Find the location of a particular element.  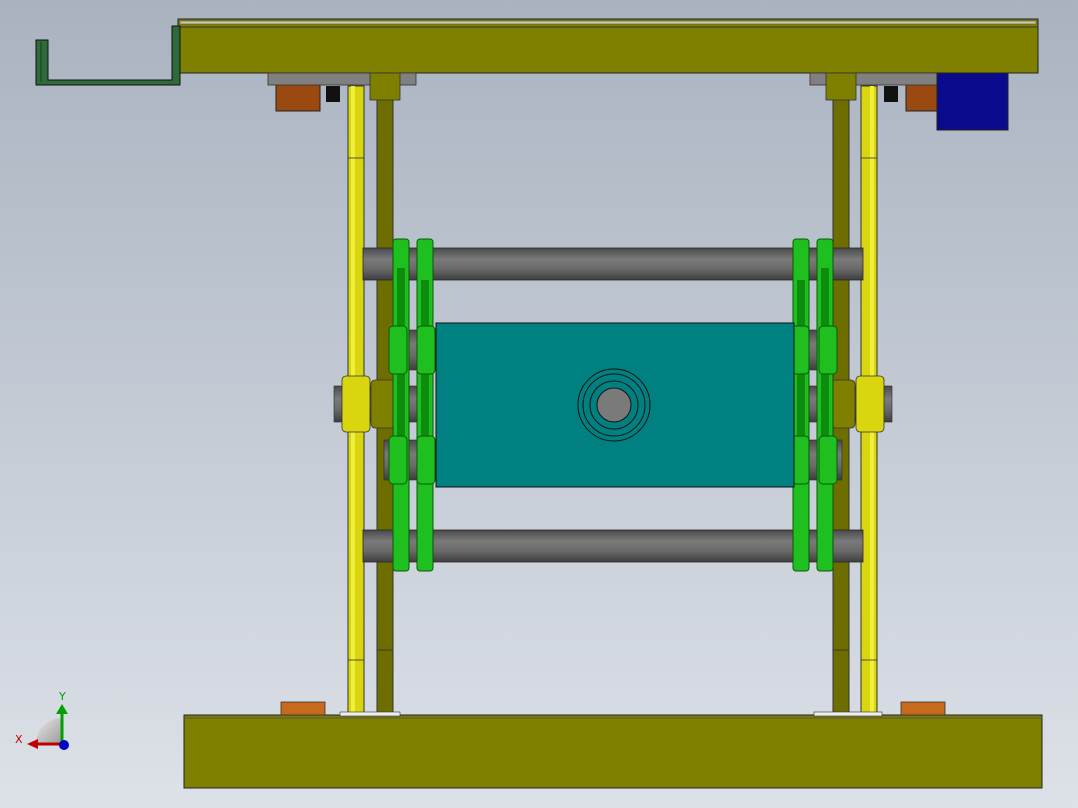

right-pivot-collar is located at coordinates (870, 404).